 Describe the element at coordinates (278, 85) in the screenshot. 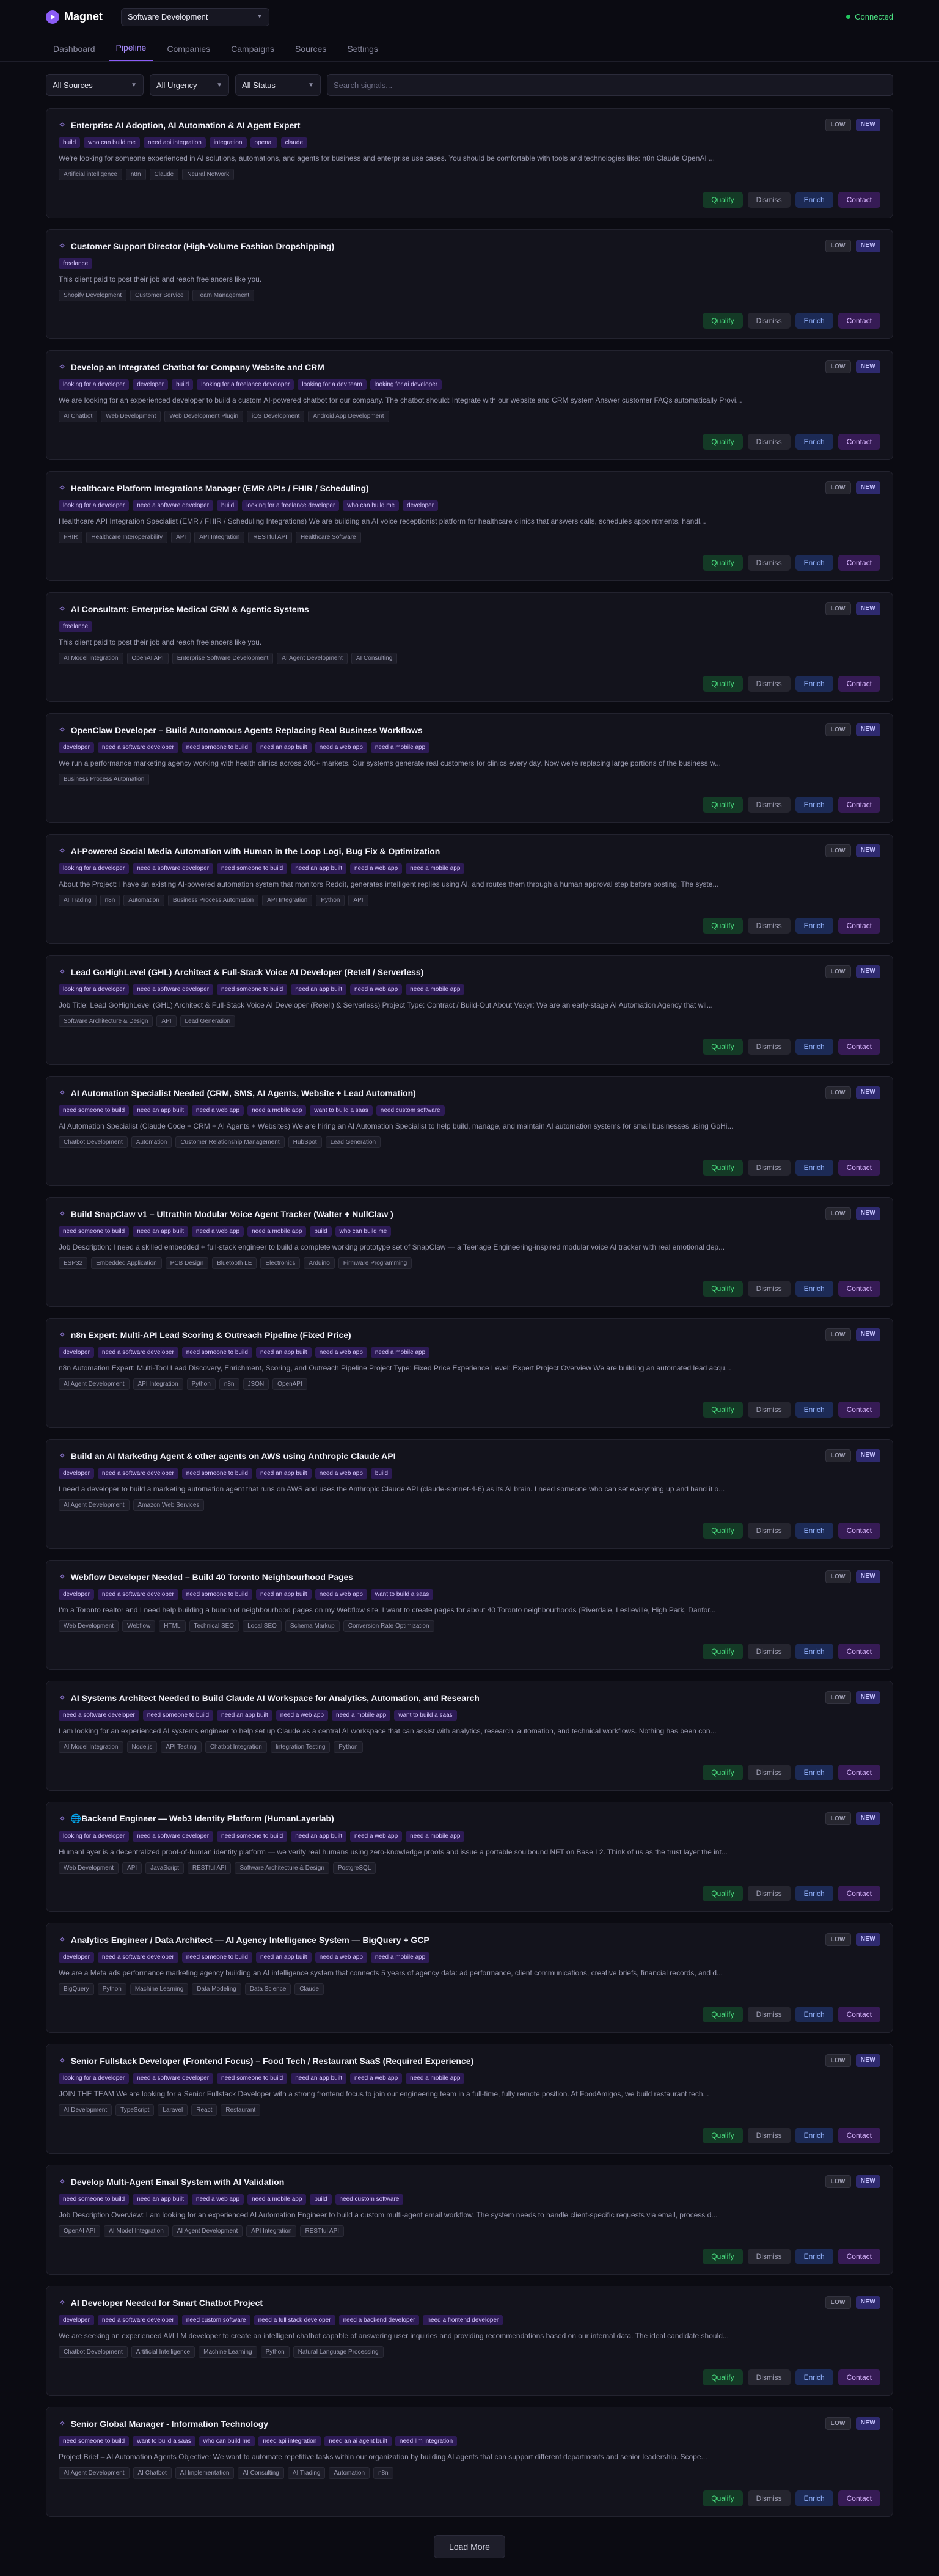

I see `status-filter: All Status ▼` at that location.